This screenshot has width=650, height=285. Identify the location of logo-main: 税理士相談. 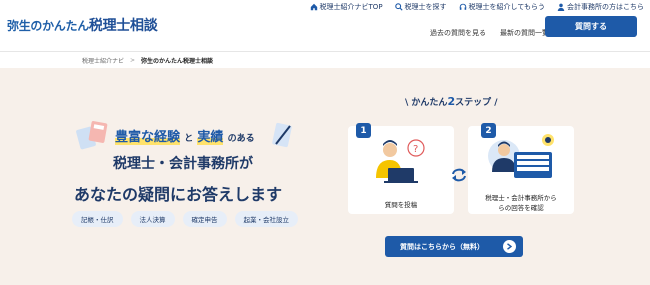
(123, 26).